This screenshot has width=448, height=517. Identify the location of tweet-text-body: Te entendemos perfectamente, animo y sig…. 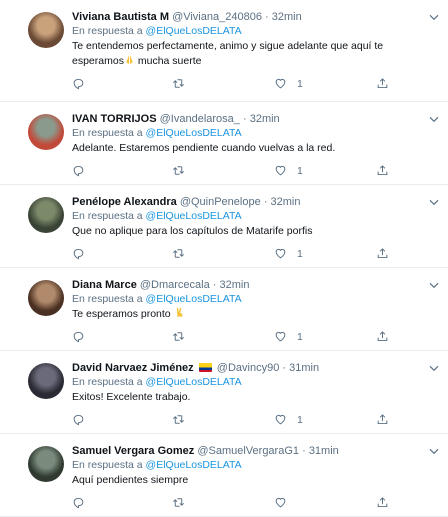
(228, 53).